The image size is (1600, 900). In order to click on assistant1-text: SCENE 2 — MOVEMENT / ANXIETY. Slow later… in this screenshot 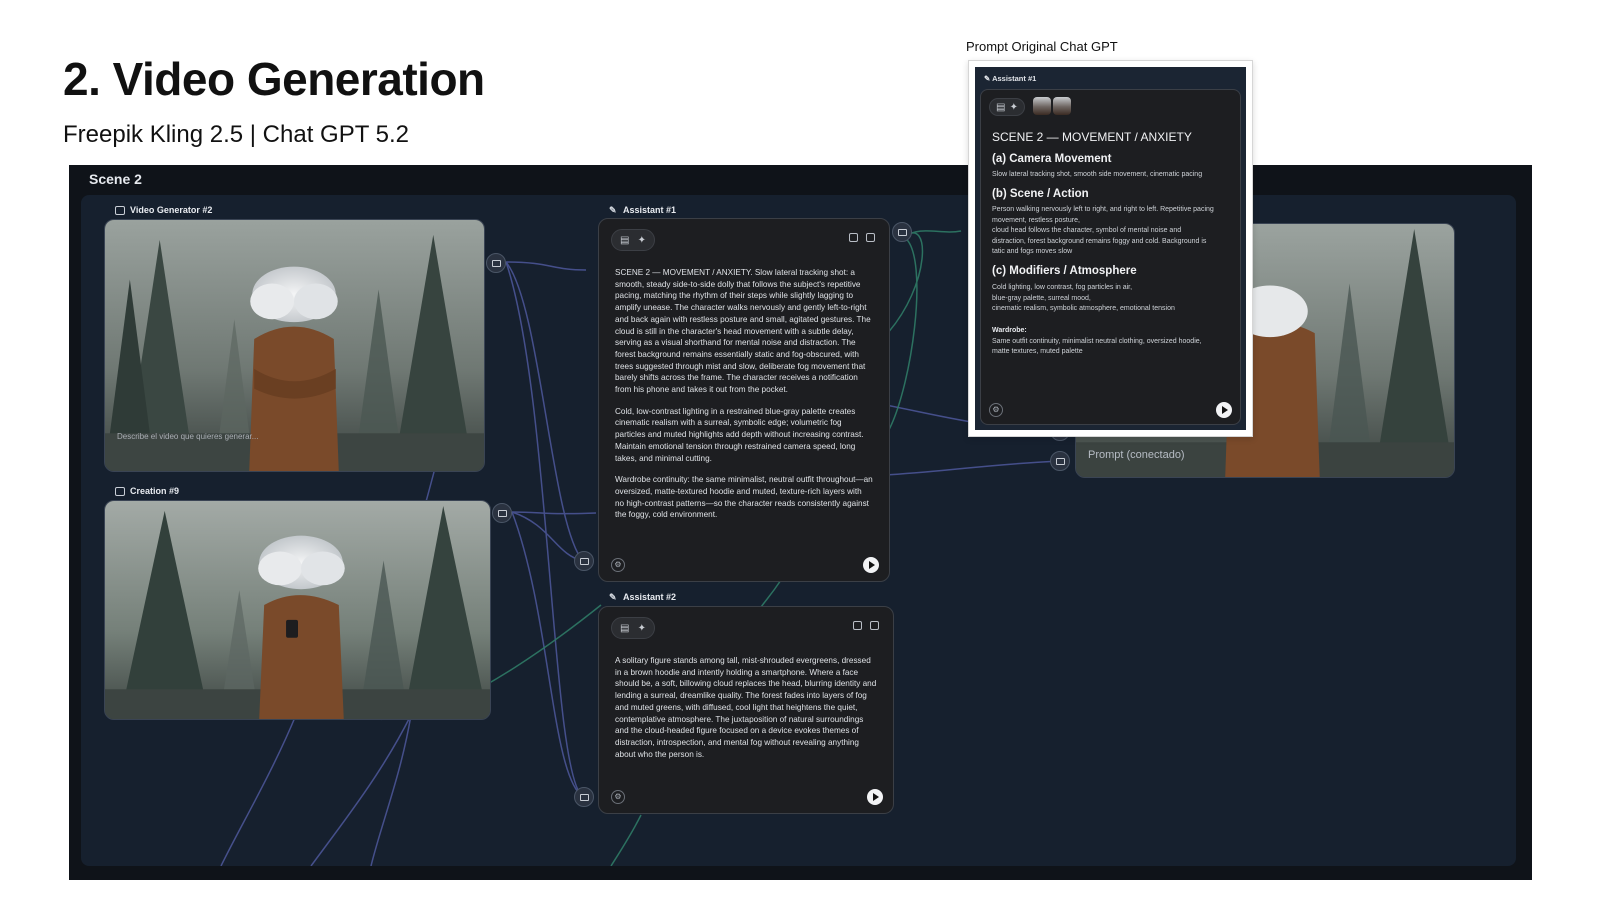, I will do `click(744, 399)`.